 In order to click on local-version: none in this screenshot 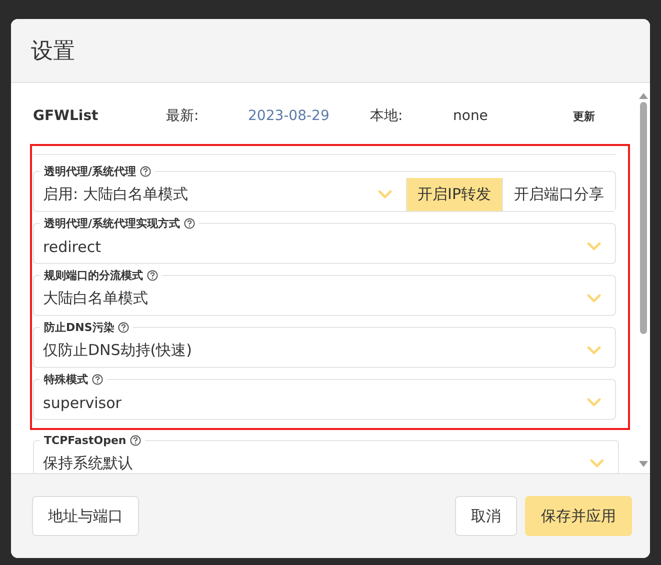, I will do `click(471, 116)`.